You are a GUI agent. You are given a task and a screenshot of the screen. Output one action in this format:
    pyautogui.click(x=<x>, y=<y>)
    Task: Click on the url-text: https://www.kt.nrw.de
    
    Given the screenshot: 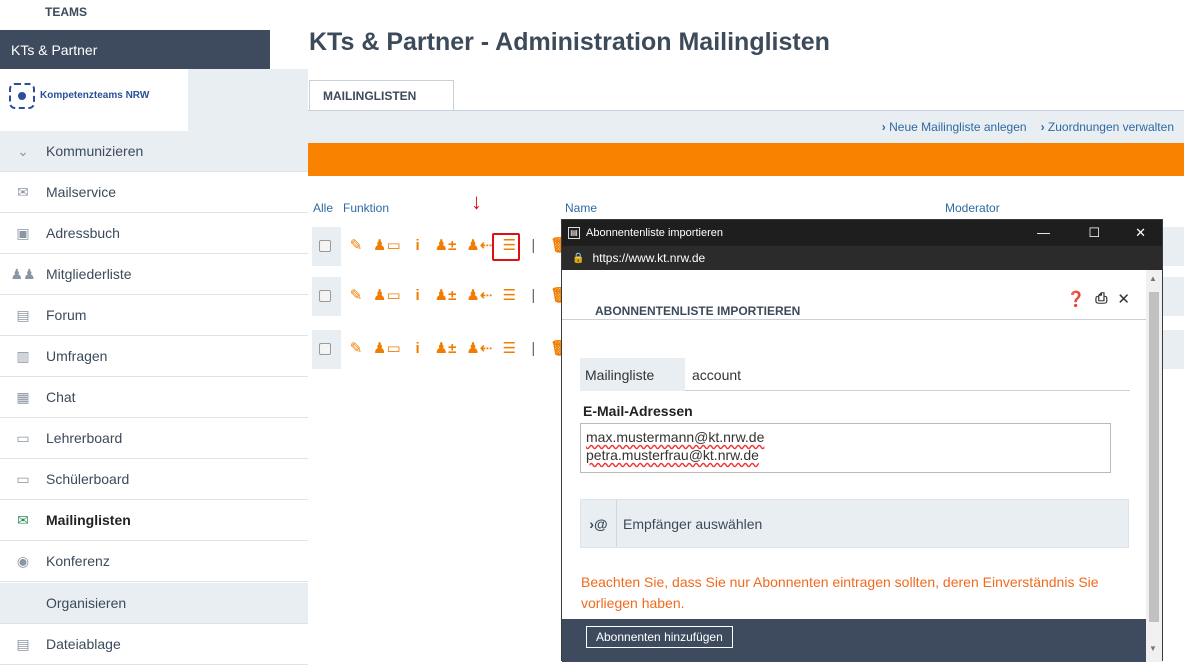 What is the action you would take?
    pyautogui.click(x=649, y=258)
    